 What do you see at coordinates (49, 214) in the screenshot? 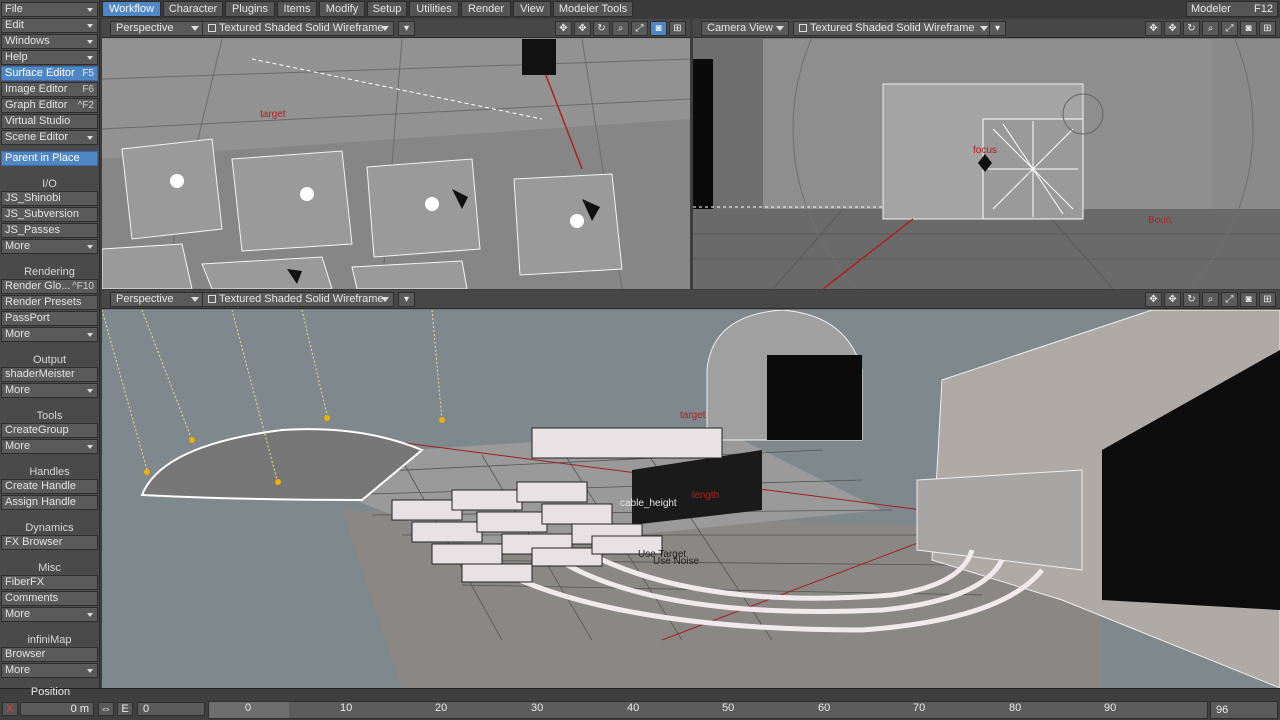
I see `js-subversion-button: JS_Subversion` at bounding box center [49, 214].